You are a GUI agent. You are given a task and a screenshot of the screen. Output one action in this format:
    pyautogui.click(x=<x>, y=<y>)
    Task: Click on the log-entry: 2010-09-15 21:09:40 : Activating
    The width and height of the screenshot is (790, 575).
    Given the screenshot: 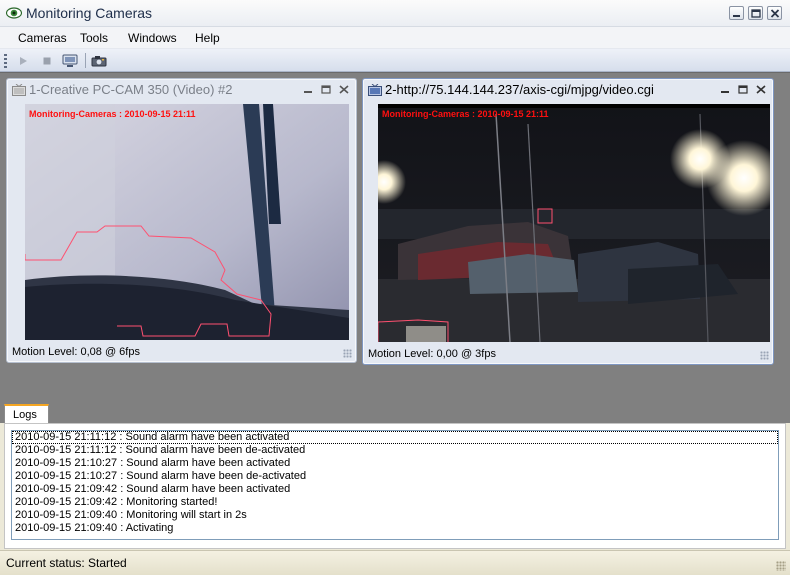 What is the action you would take?
    pyautogui.click(x=395, y=528)
    